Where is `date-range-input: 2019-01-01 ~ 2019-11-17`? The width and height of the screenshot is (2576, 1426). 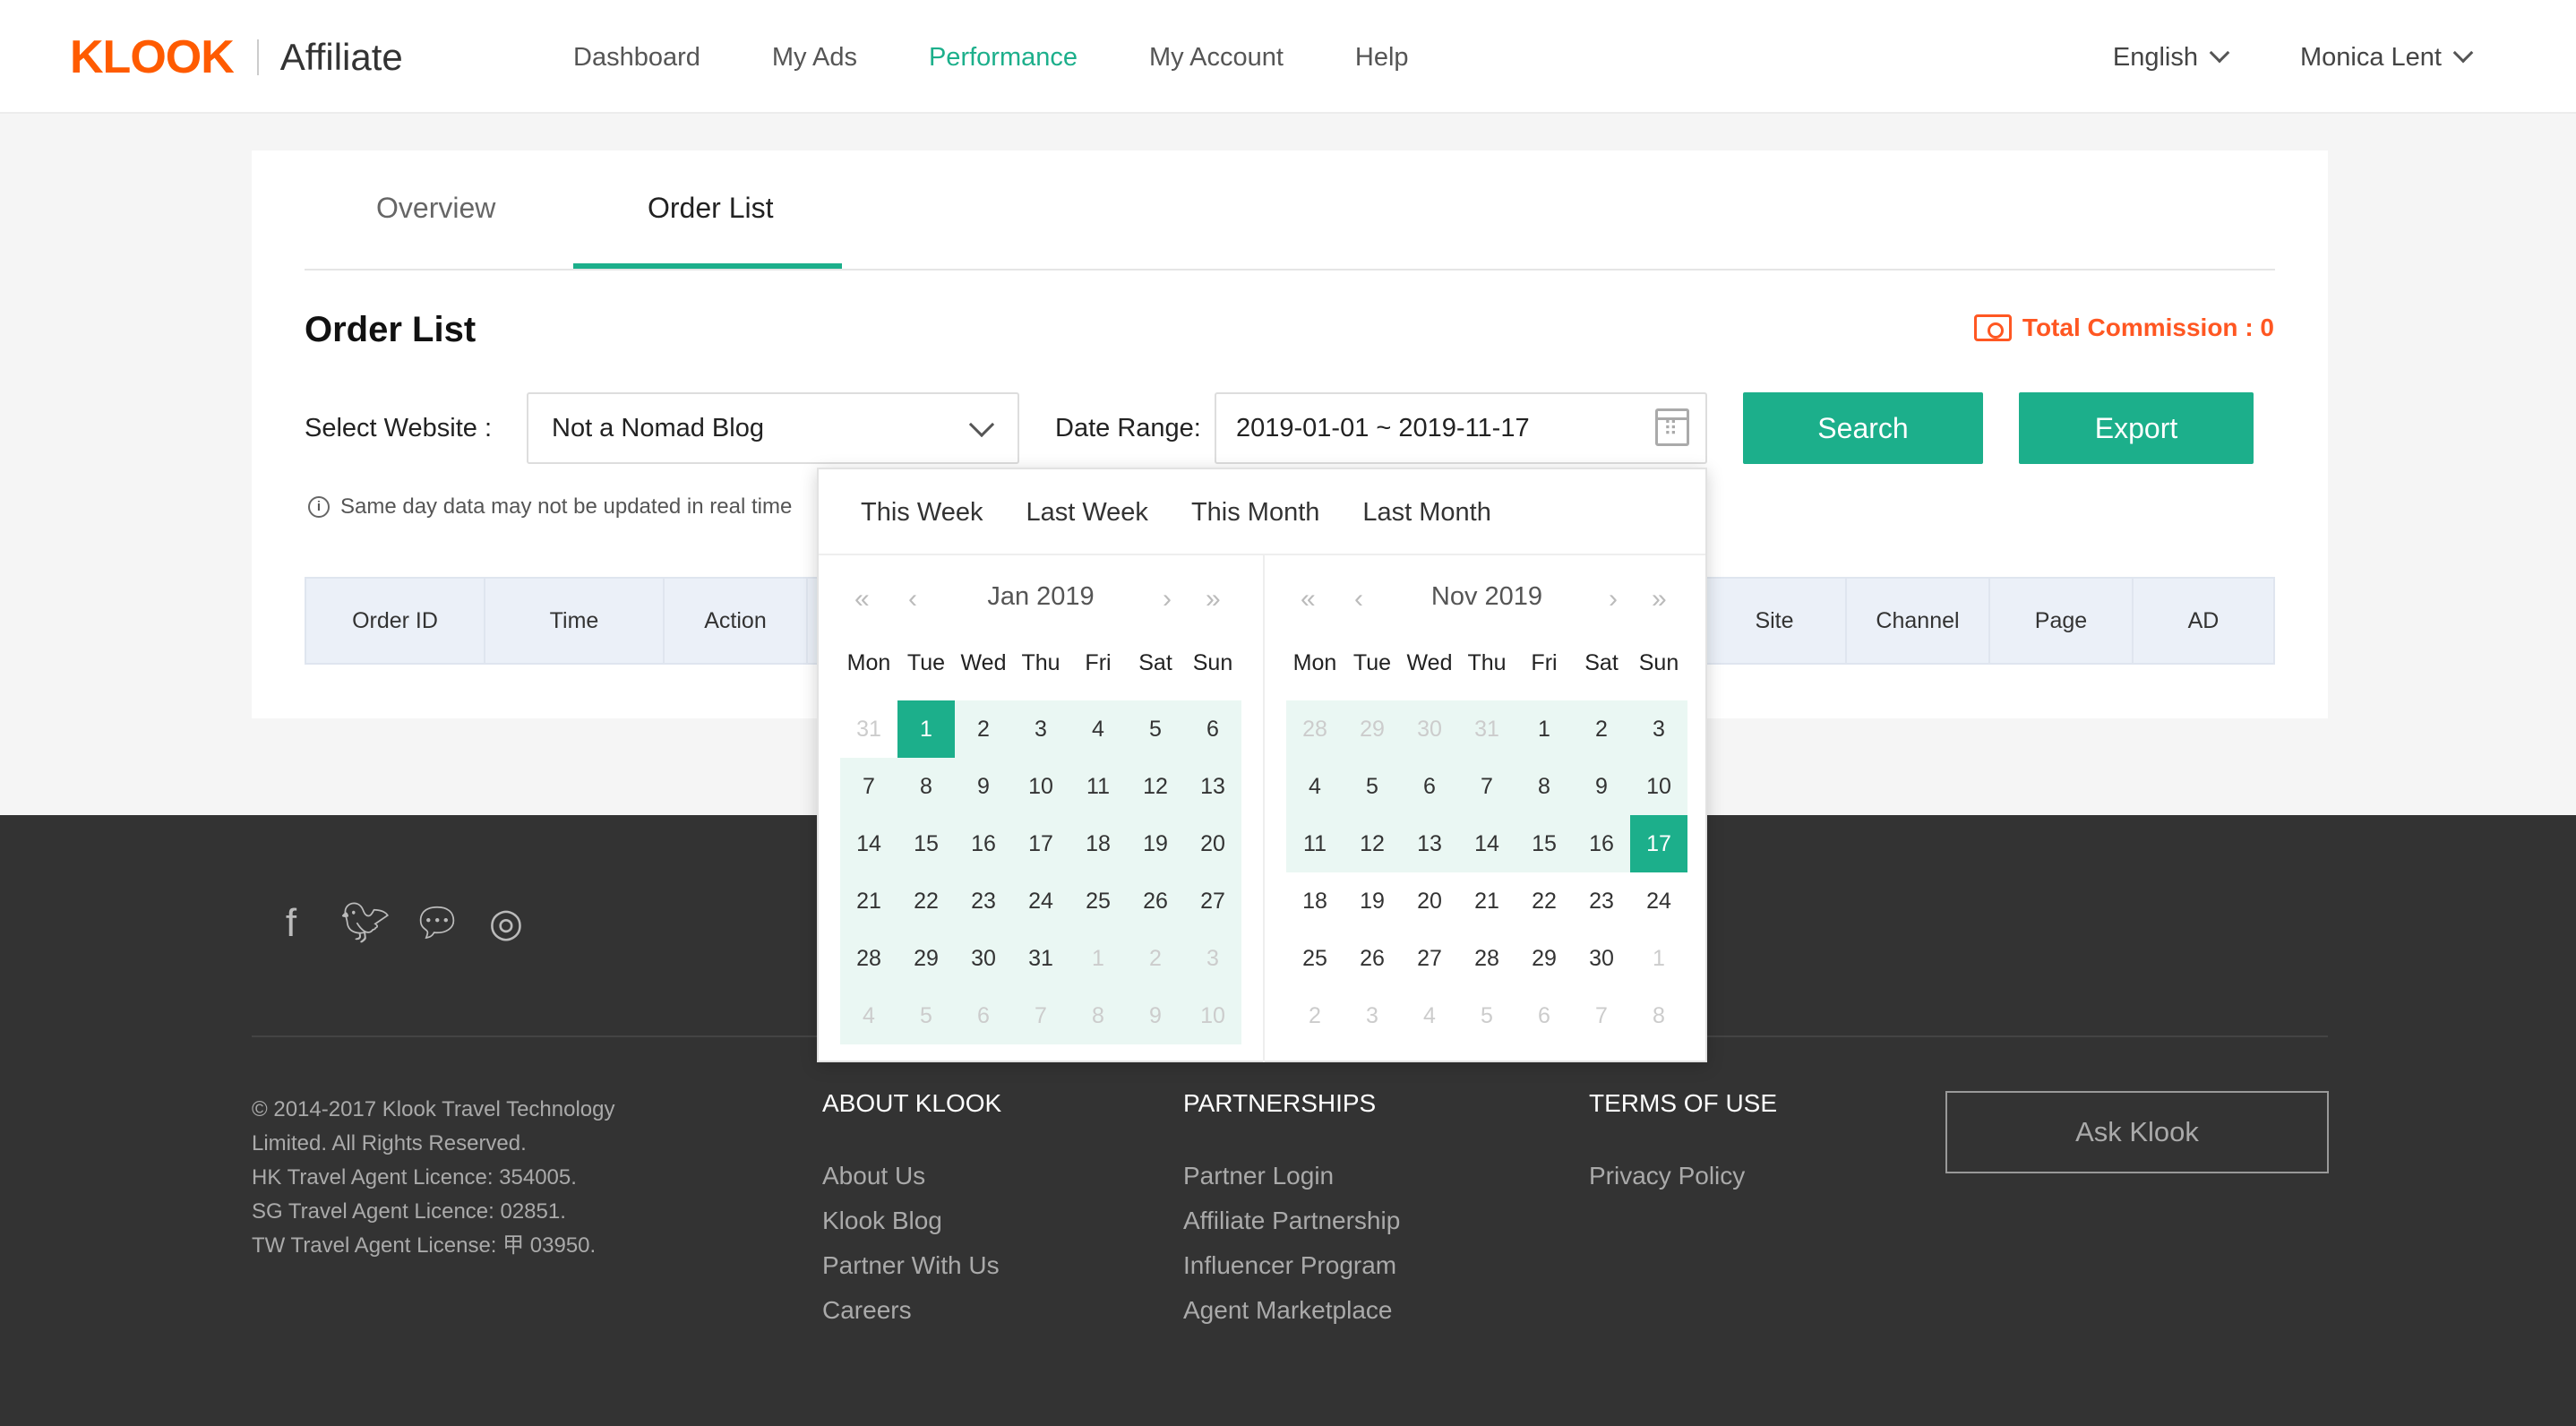 date-range-input: 2019-01-01 ~ 2019-11-17 is located at coordinates (1461, 428).